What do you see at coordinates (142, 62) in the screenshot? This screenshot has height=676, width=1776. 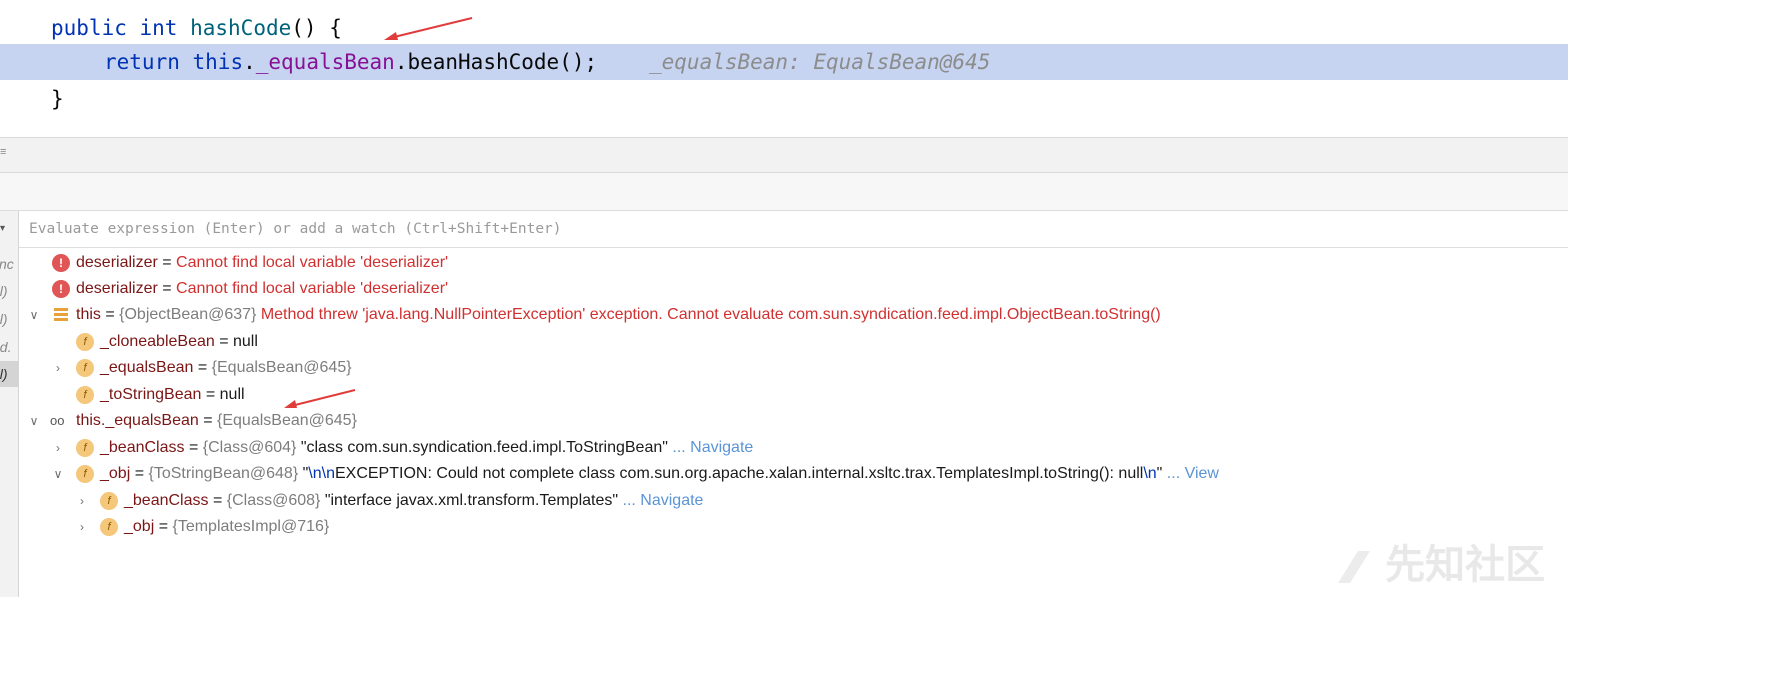 I see `keyword-return: return` at bounding box center [142, 62].